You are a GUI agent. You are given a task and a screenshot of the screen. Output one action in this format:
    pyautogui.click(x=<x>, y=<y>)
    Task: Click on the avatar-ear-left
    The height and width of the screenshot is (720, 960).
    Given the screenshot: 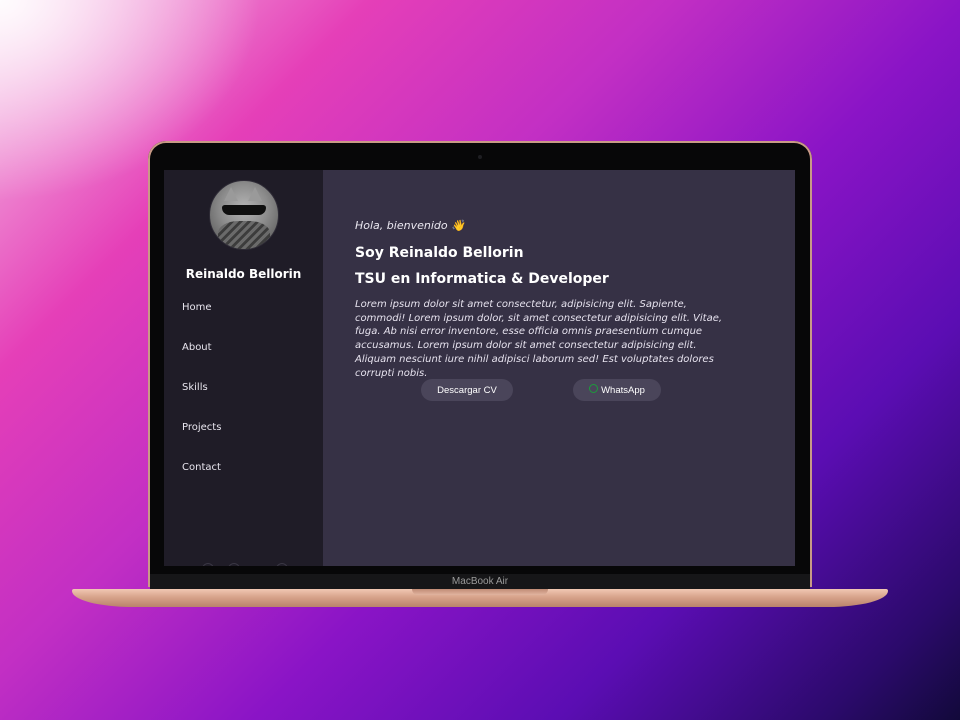 What is the action you would take?
    pyautogui.click(x=231, y=194)
    